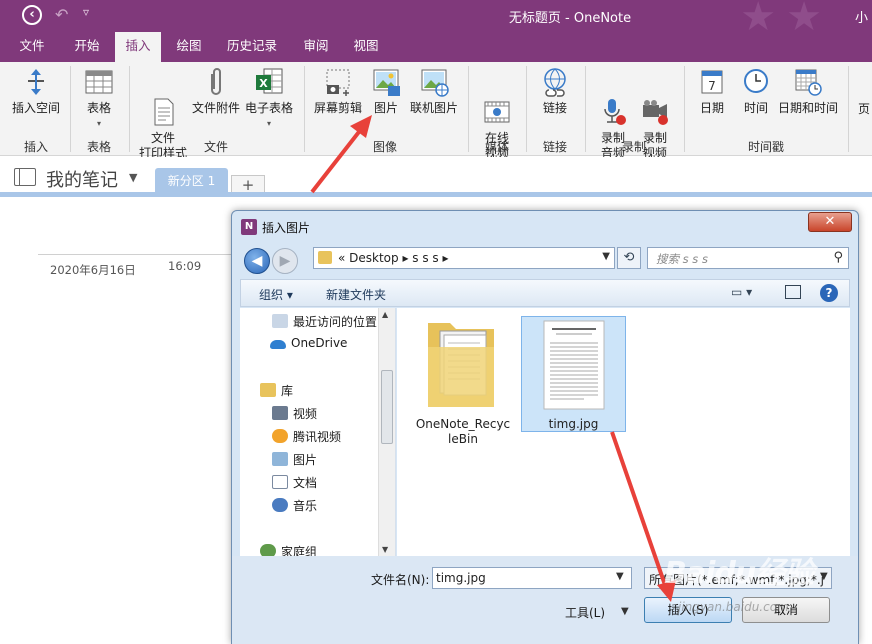 This screenshot has width=872, height=644. I want to click on page-templates-button: 页, so click(864, 109).